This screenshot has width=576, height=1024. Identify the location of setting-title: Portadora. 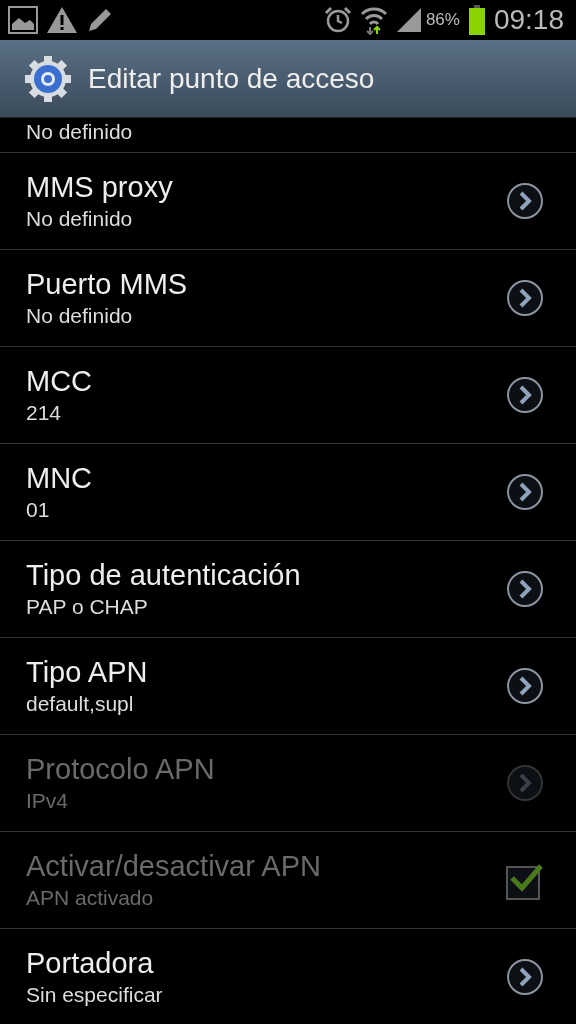
(90, 963).